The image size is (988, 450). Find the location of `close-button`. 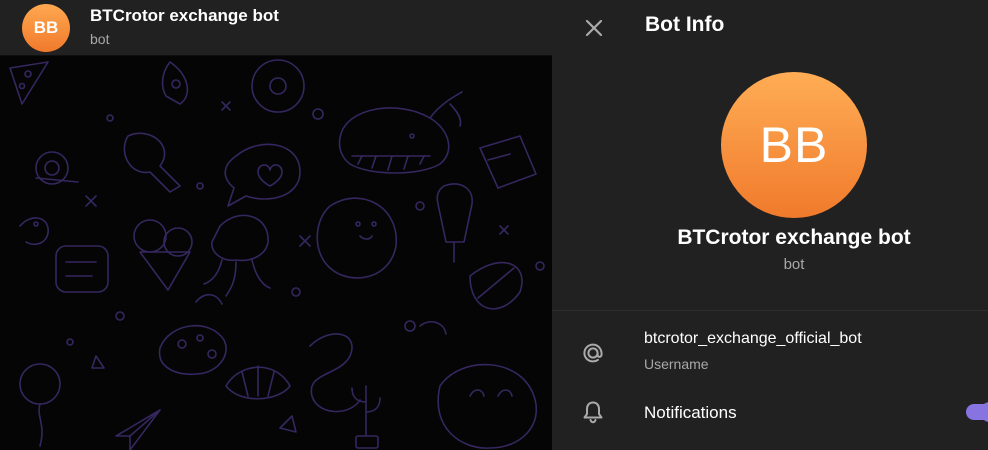

close-button is located at coordinates (594, 28).